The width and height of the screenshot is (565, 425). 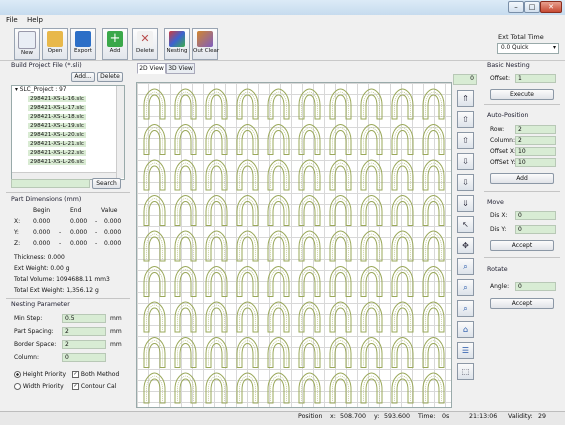 I want to click on new-button: New, so click(x=27, y=44).